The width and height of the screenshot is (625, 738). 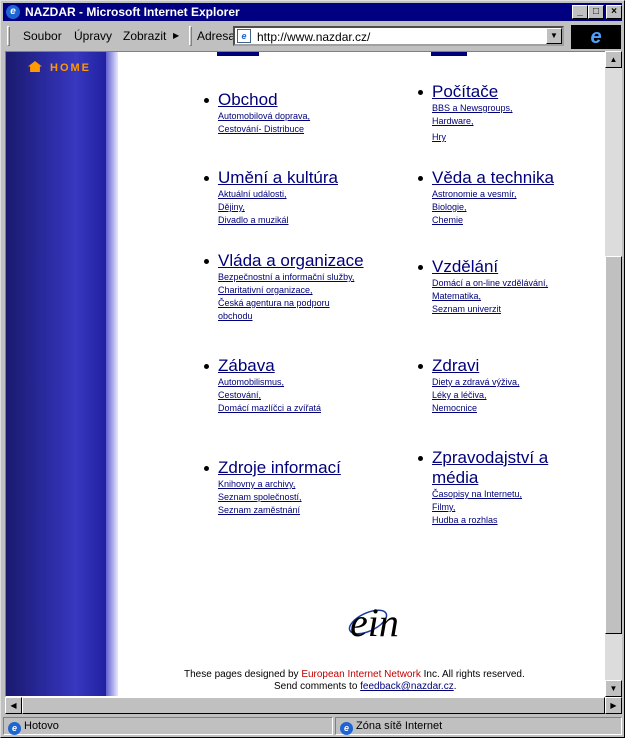 What do you see at coordinates (478, 726) in the screenshot?
I see `status-pane-zone: e Zóna sítě Internet` at bounding box center [478, 726].